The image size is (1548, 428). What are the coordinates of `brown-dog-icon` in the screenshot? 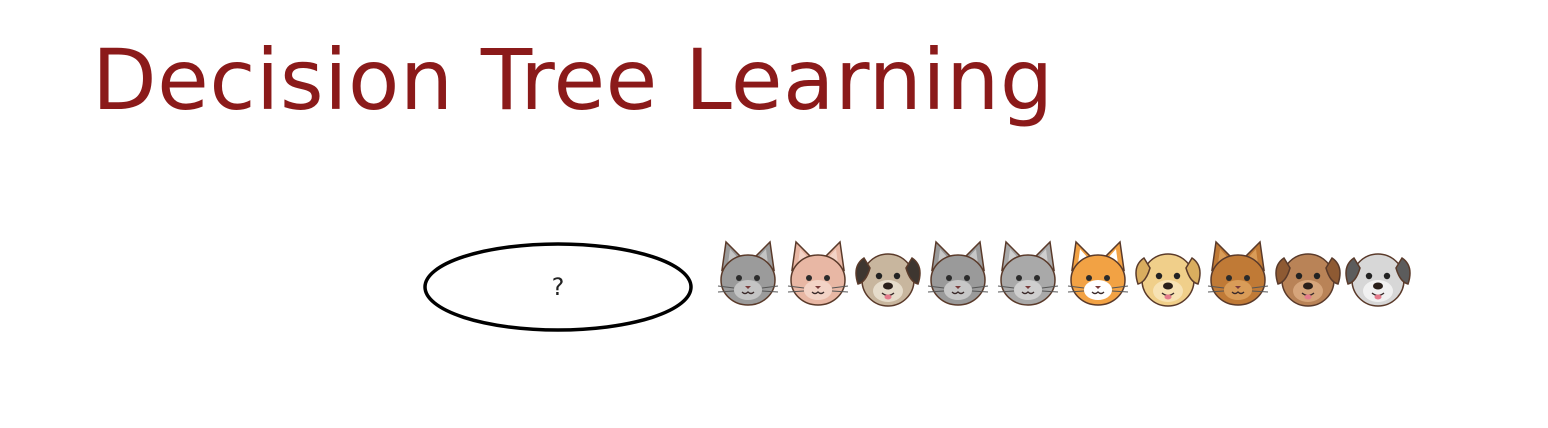 It's located at (1308, 280).